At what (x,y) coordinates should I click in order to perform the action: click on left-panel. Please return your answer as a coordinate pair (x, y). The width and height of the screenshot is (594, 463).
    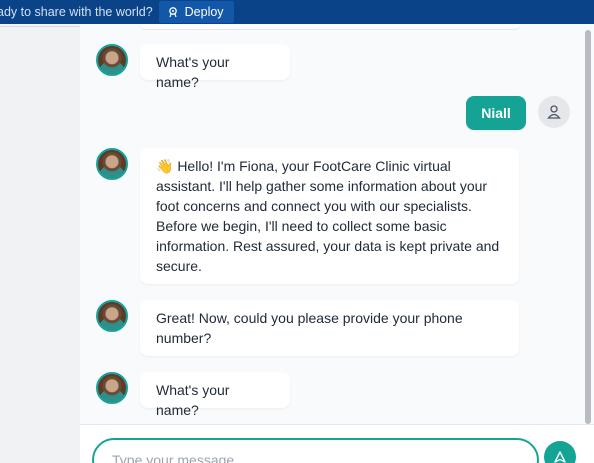
    Looking at the image, I should click on (40, 243).